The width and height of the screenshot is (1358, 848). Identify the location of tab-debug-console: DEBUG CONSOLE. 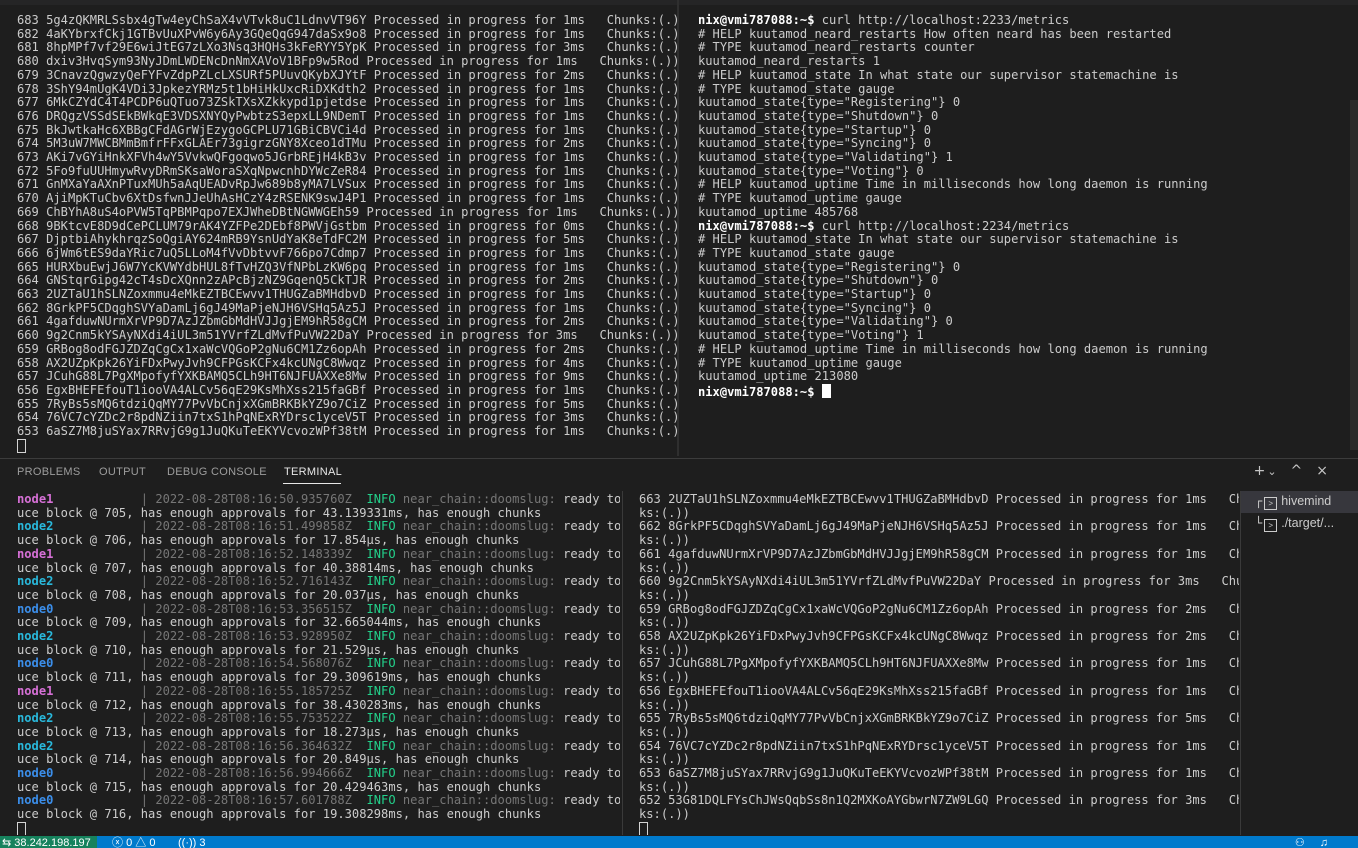
(217, 472).